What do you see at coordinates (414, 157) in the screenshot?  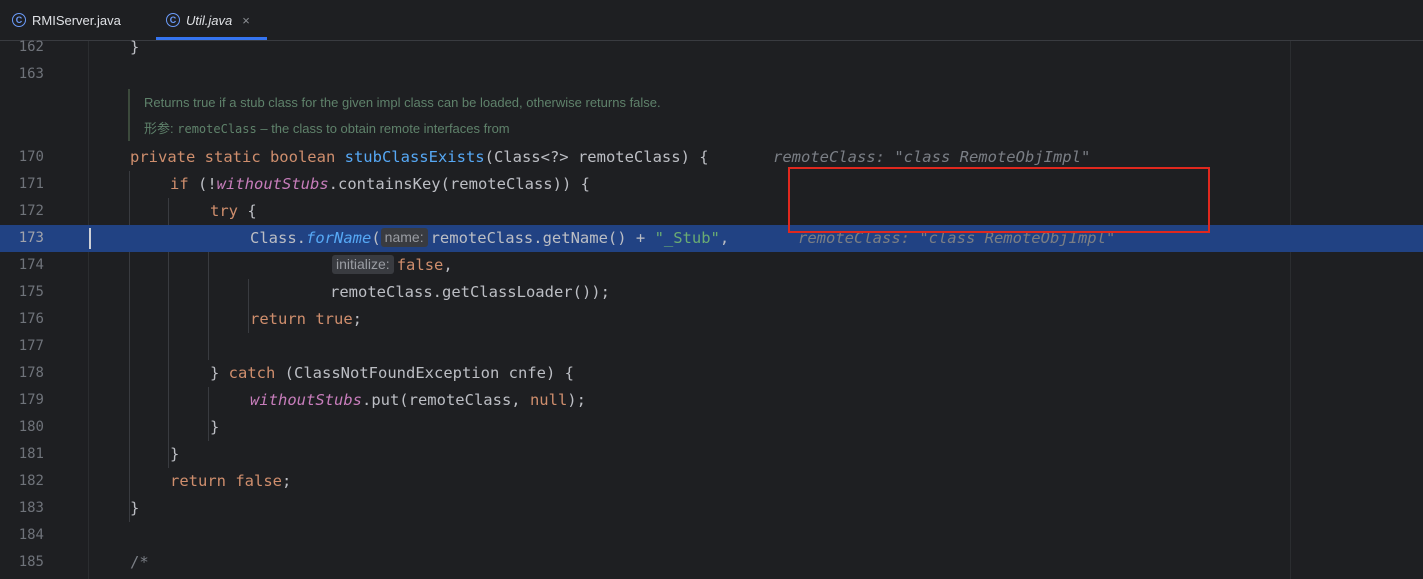 I see `method-name: stubClassExists` at bounding box center [414, 157].